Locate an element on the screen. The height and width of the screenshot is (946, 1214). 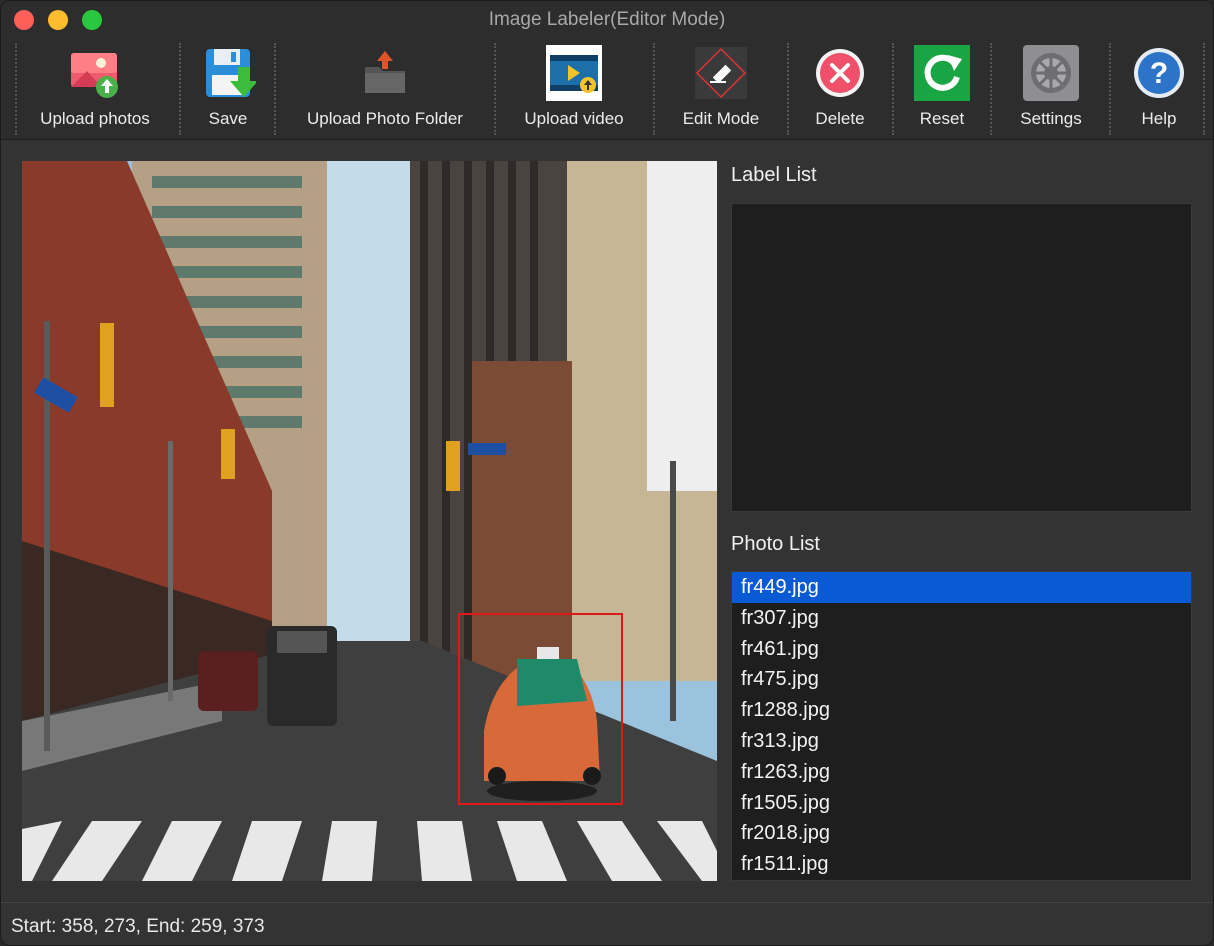
upload-photos-label: Upload photos is located at coordinates (95, 118).